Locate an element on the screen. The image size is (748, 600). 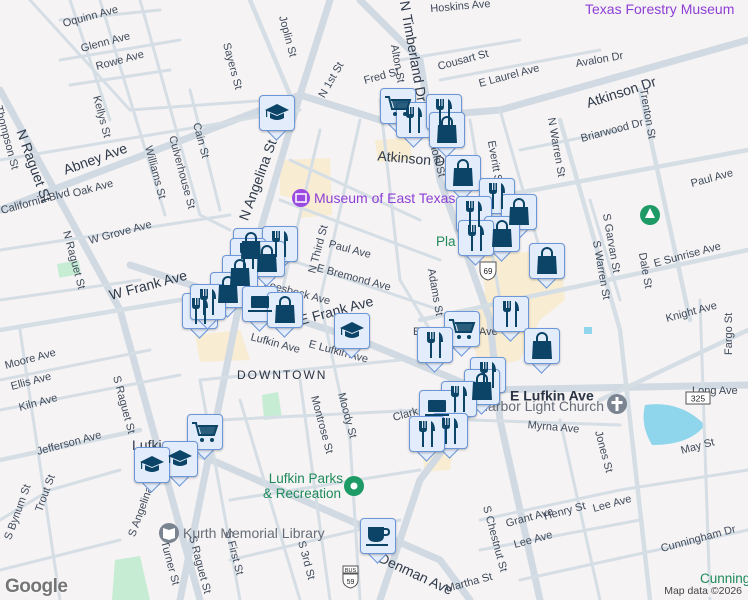
tx325-shield: 325 is located at coordinates (698, 398).